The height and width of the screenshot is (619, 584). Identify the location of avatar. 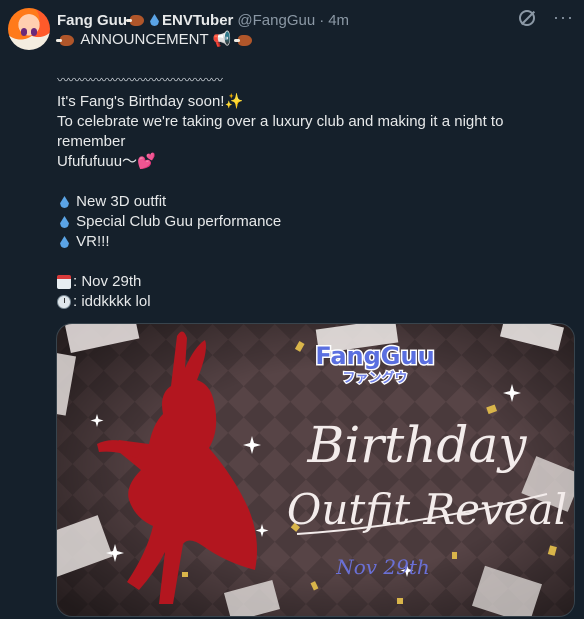
(29, 29).